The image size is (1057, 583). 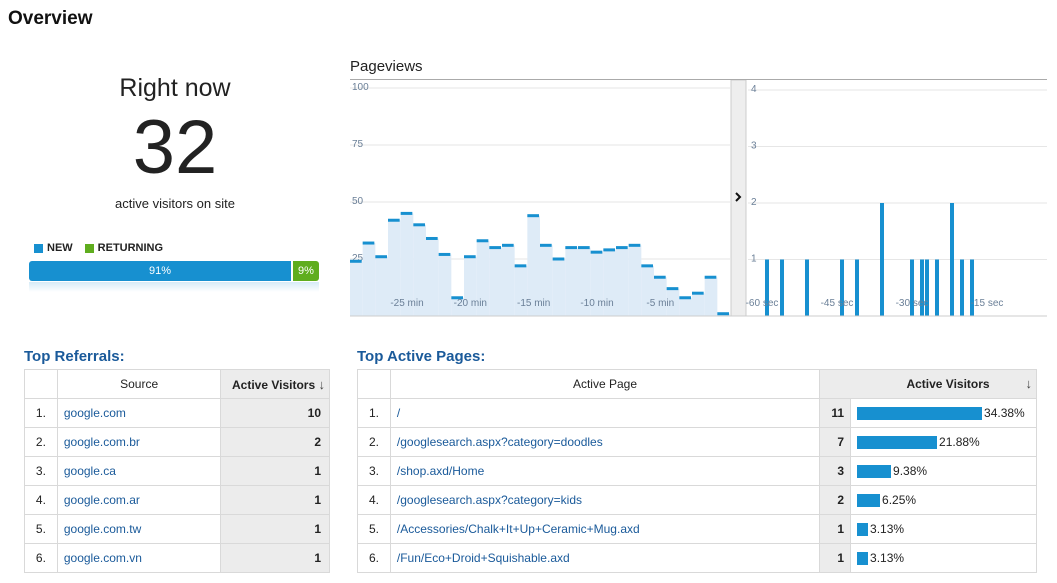 What do you see at coordinates (102, 442) in the screenshot?
I see `source-link: google.com.br` at bounding box center [102, 442].